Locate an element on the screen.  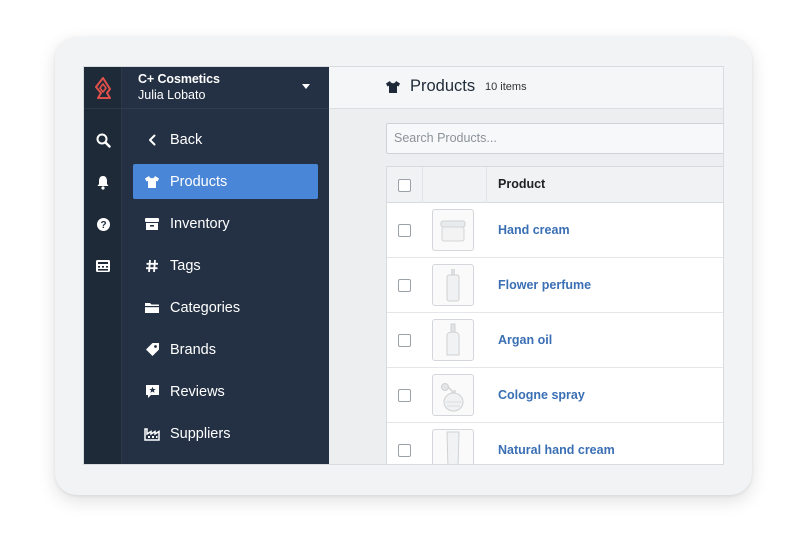
table-row: Hand cream is located at coordinates (555, 230).